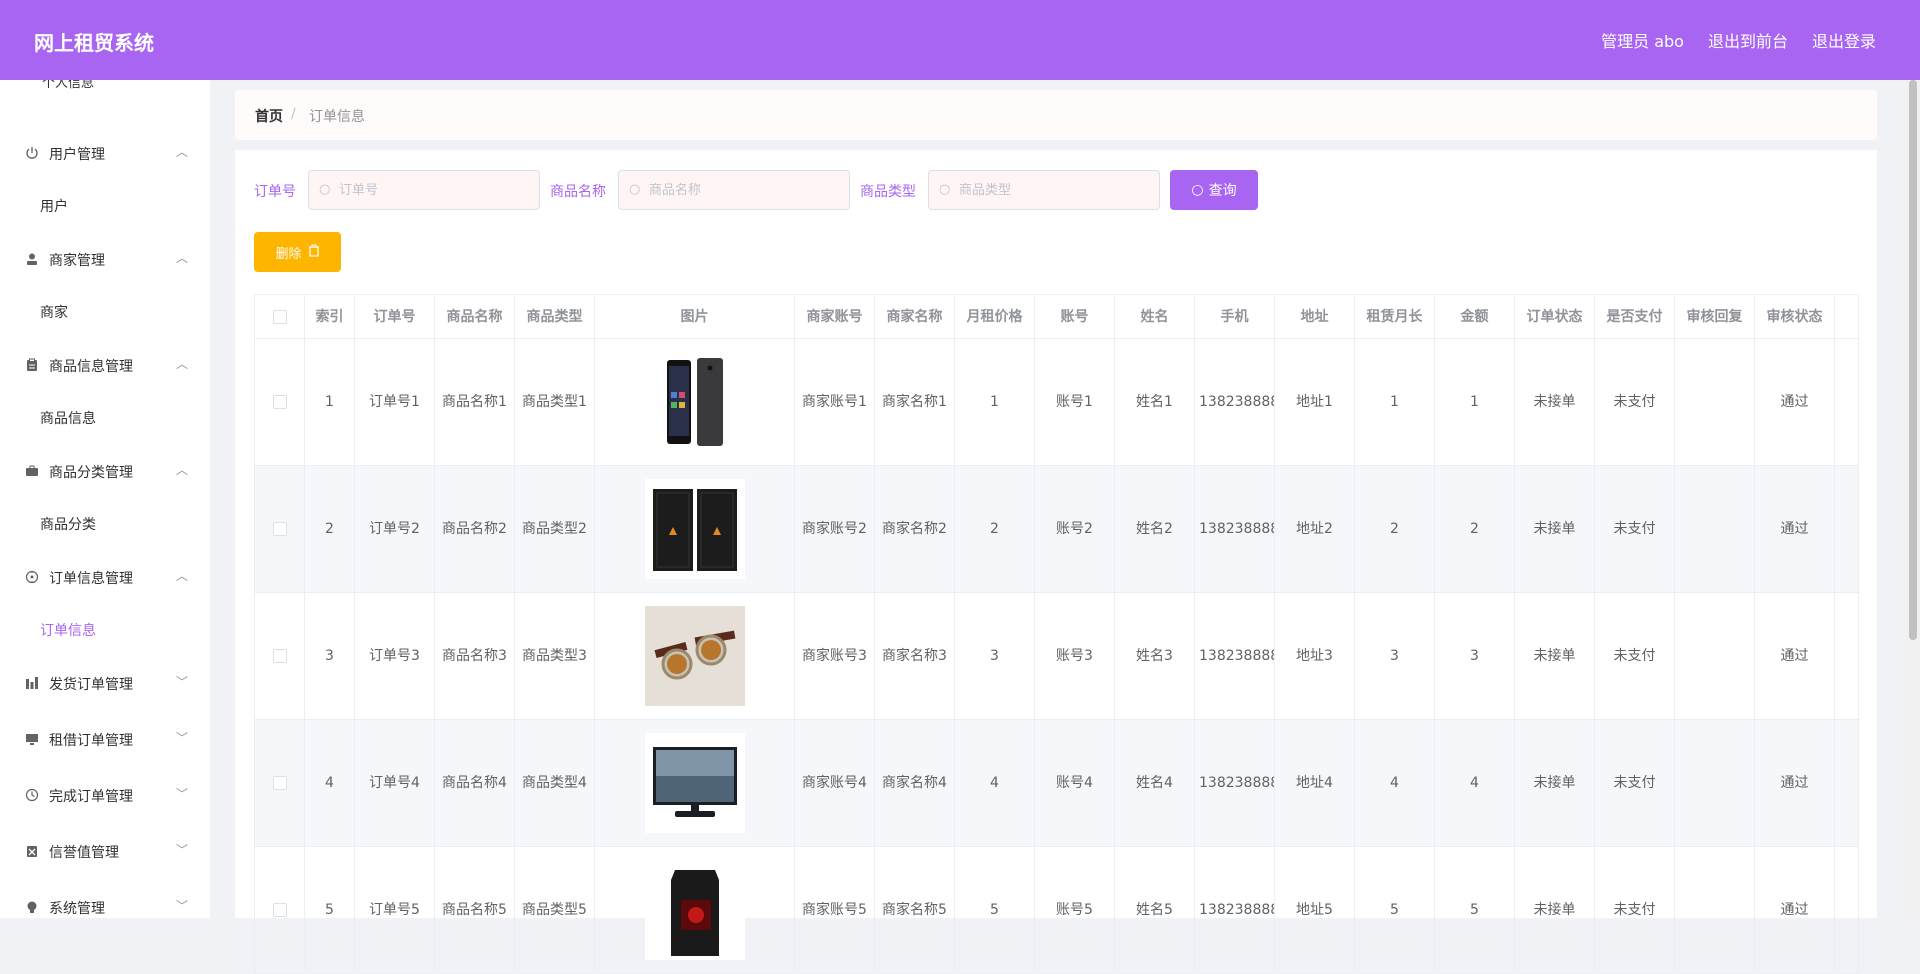 The width and height of the screenshot is (1920, 974). Describe the element at coordinates (914, 316) in the screenshot. I see `column-header: 商家名称` at that location.